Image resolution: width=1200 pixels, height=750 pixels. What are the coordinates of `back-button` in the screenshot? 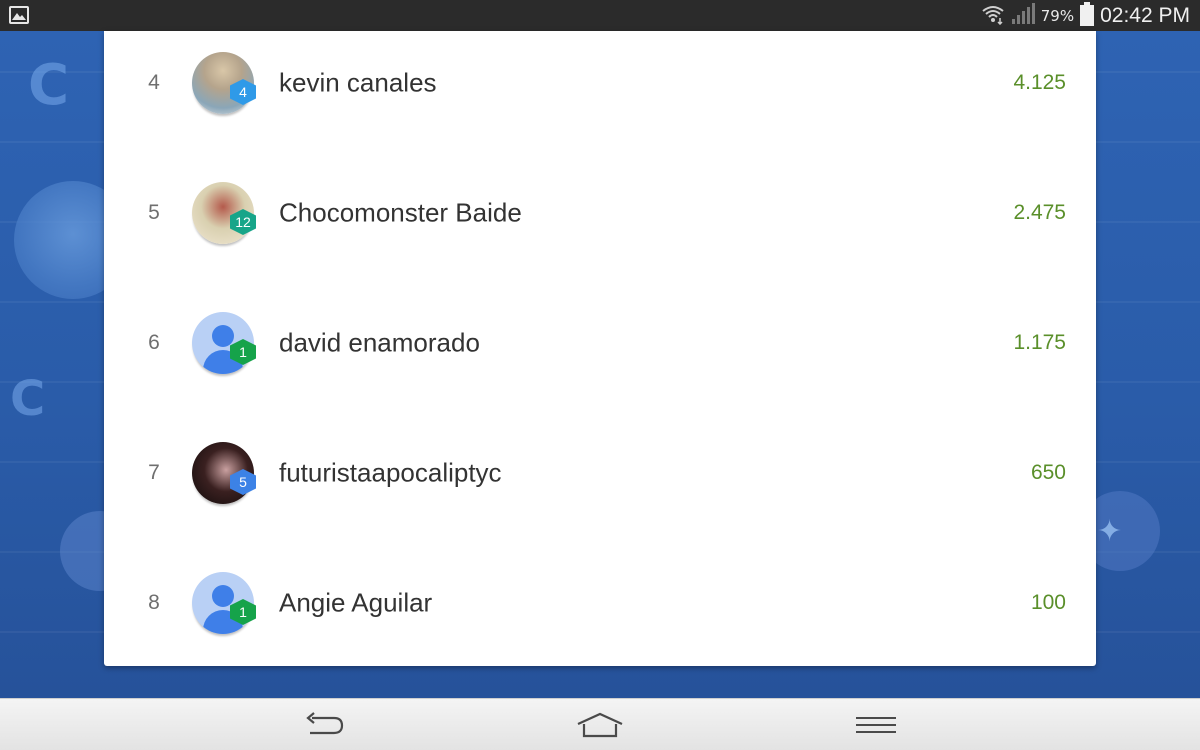 It's located at (324, 725).